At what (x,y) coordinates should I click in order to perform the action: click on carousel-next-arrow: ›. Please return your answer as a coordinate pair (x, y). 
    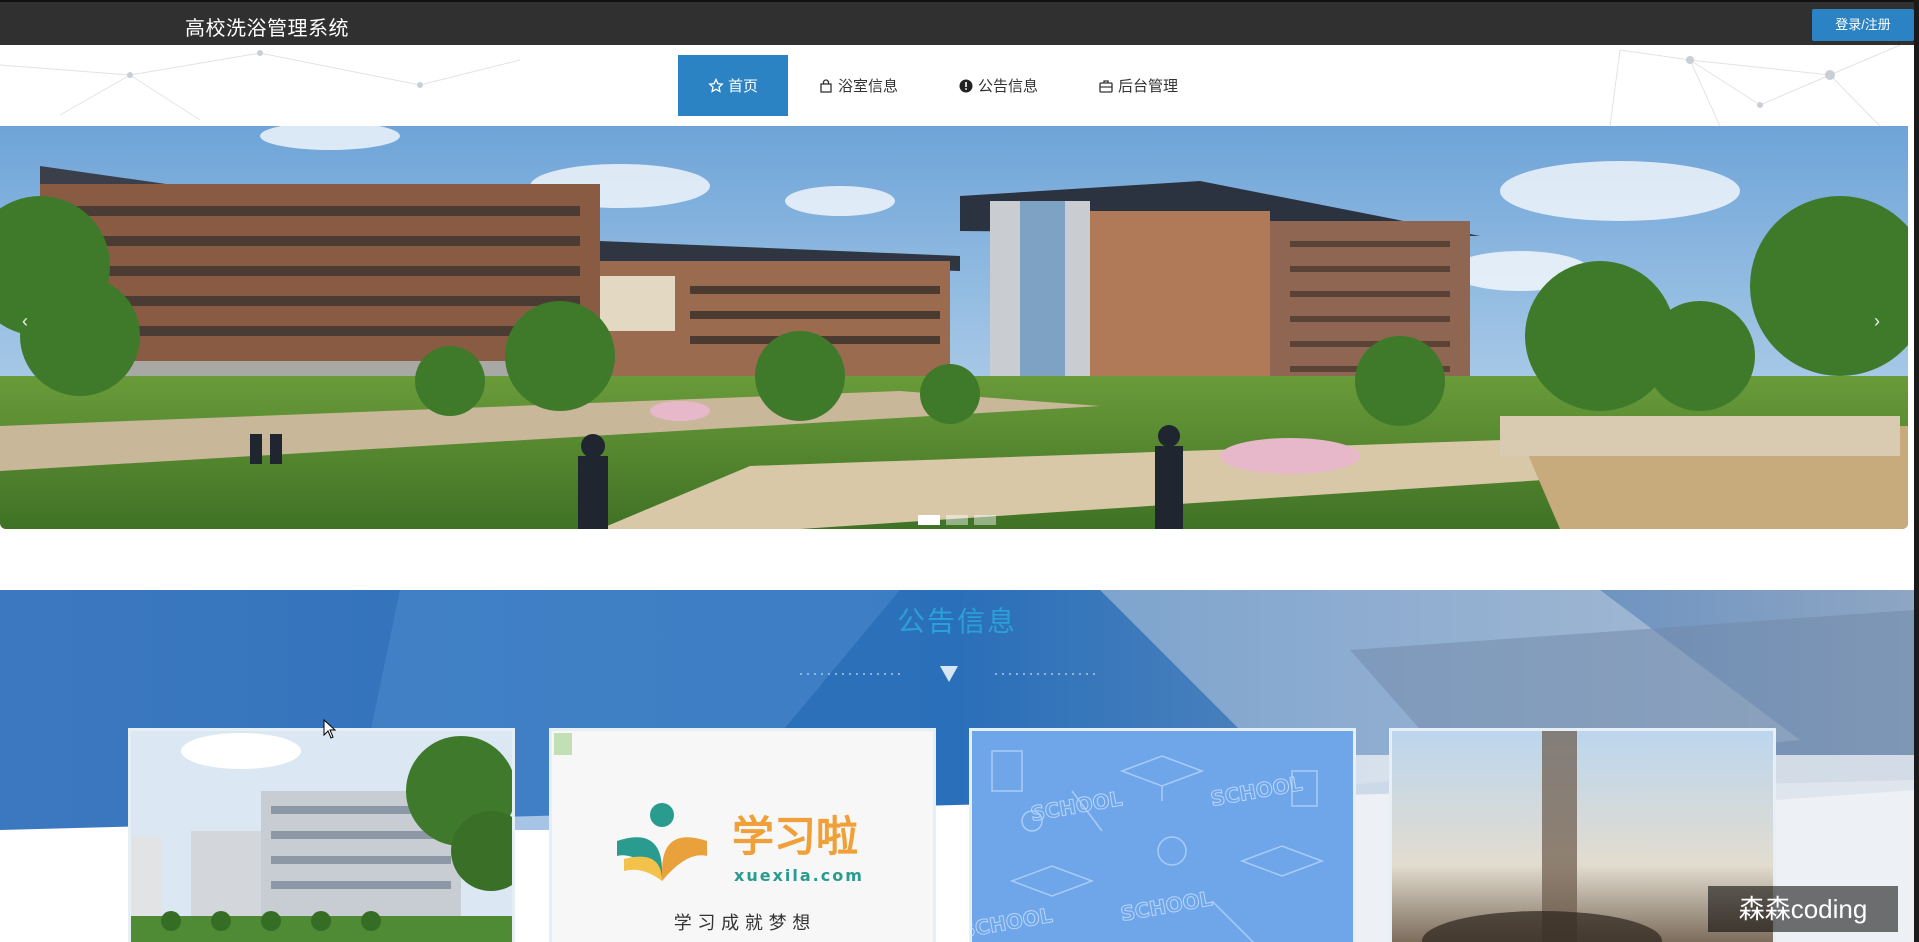
    Looking at the image, I should click on (1877, 321).